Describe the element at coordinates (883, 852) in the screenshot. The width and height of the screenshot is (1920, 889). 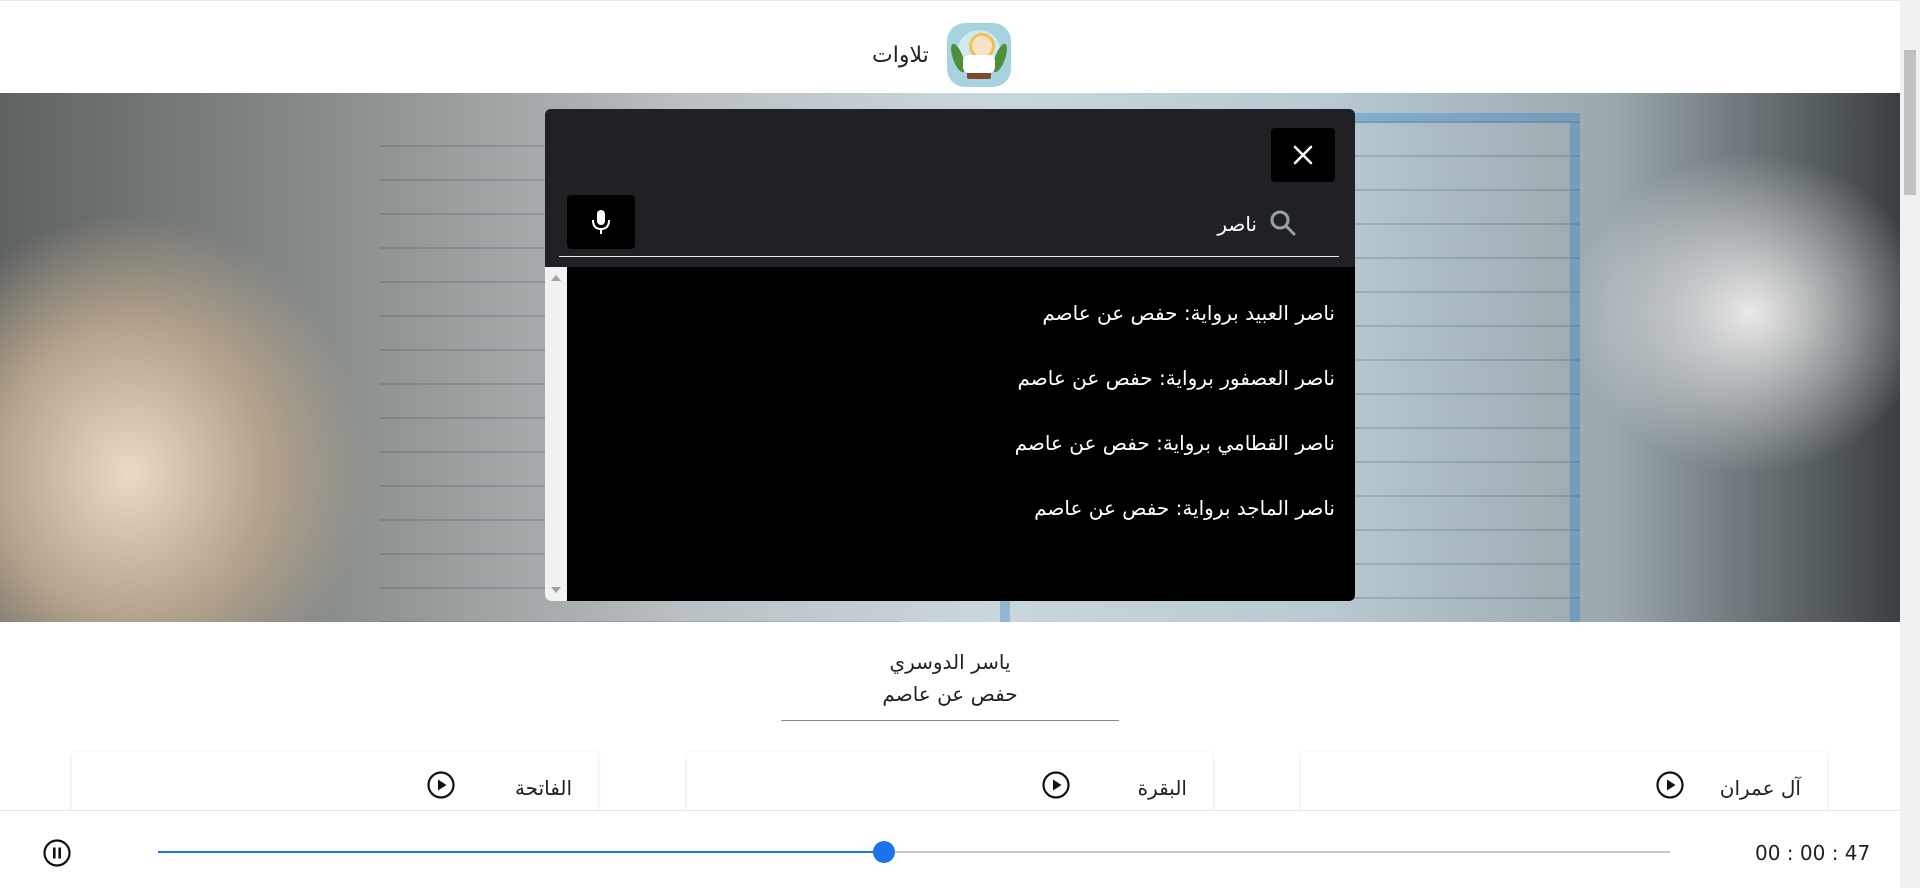
I see `progress-knob` at that location.